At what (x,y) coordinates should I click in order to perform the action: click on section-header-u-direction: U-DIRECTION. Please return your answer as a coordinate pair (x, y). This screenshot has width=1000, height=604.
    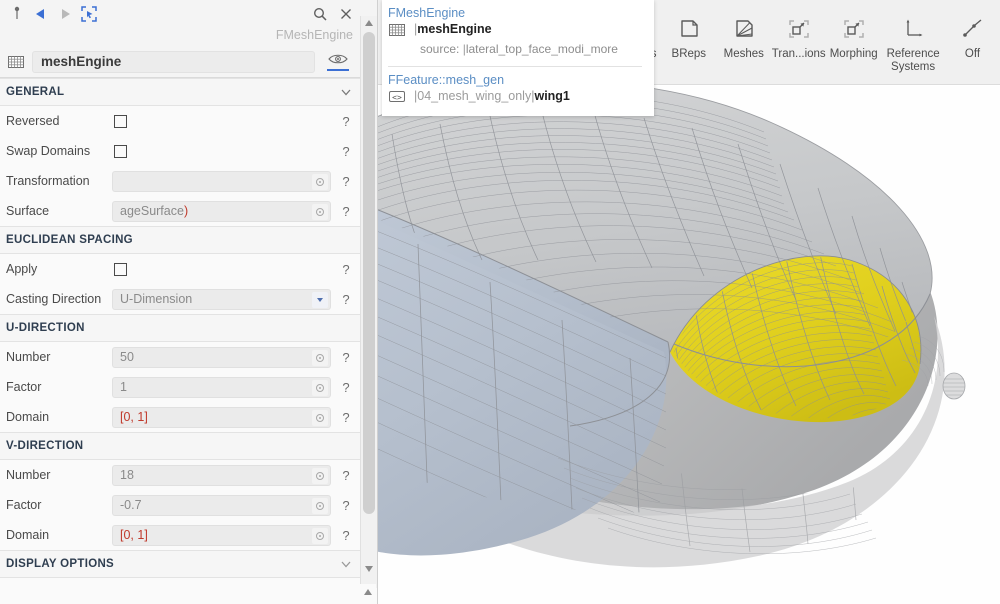
    Looking at the image, I should click on (188, 328).